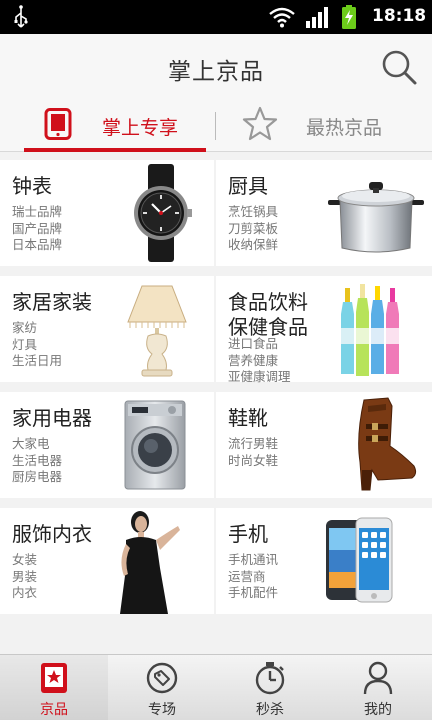  Describe the element at coordinates (270, 678) in the screenshot. I see `stopwatch-icon` at that location.